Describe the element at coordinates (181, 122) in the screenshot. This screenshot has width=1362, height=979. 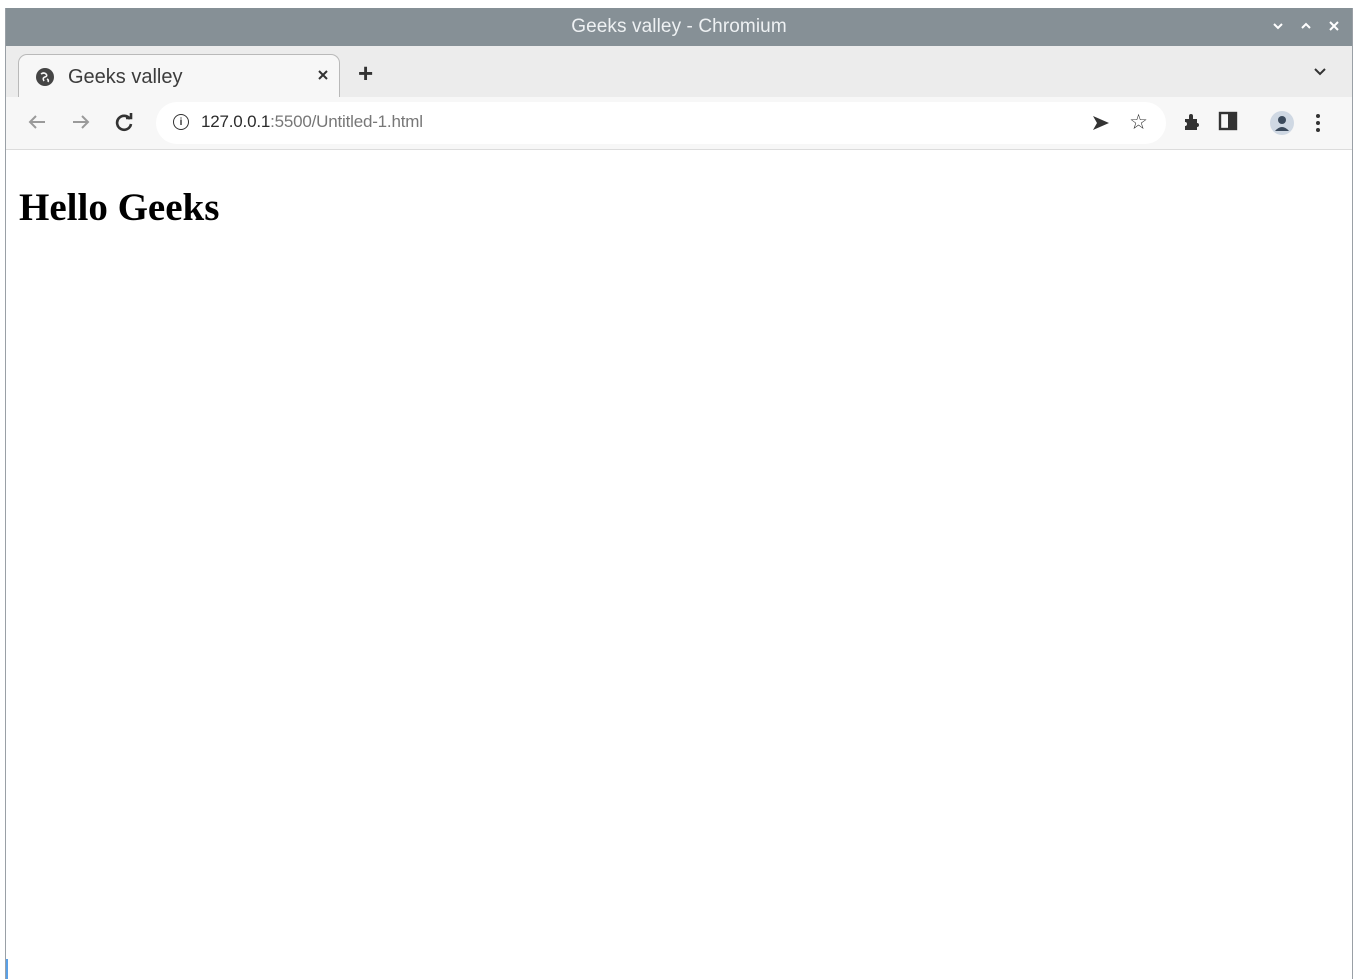
I see `site-info-icon: i` at that location.